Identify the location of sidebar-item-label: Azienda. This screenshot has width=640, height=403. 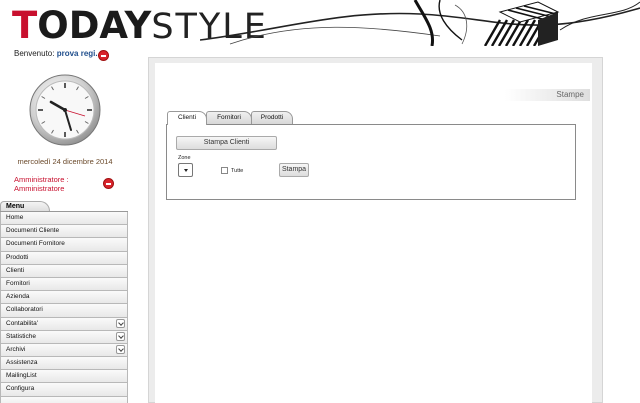
(18, 297).